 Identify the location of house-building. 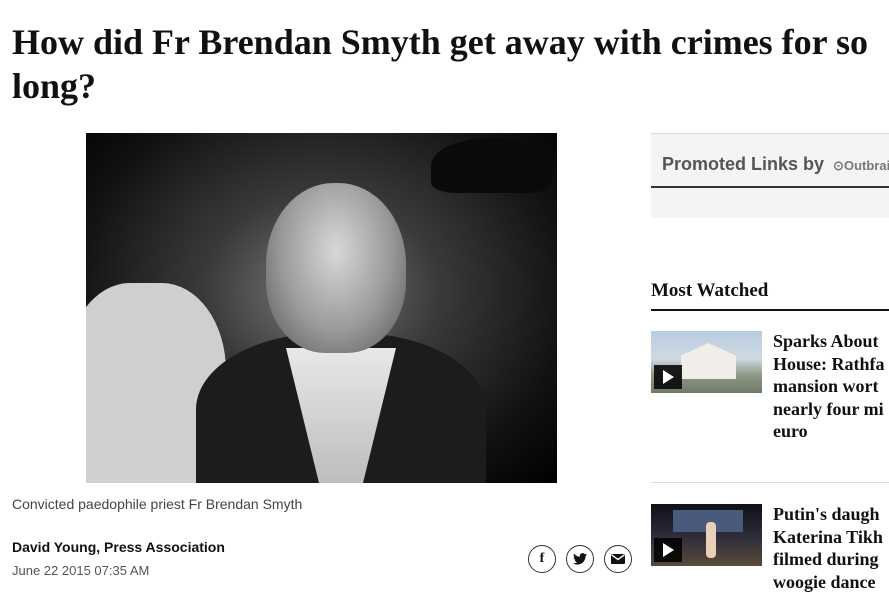
(708, 361).